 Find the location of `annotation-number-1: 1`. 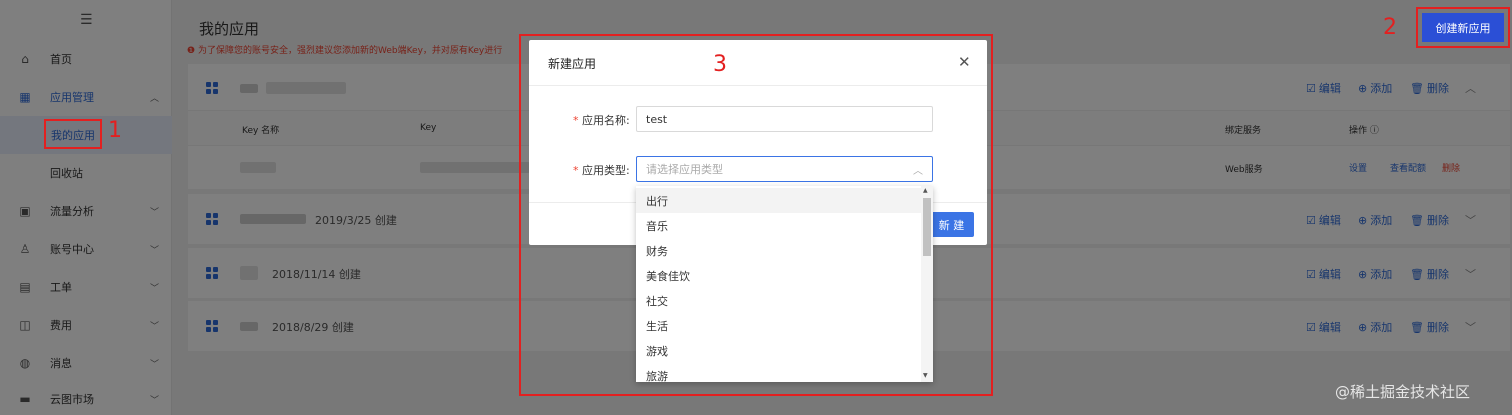

annotation-number-1: 1 is located at coordinates (115, 130).